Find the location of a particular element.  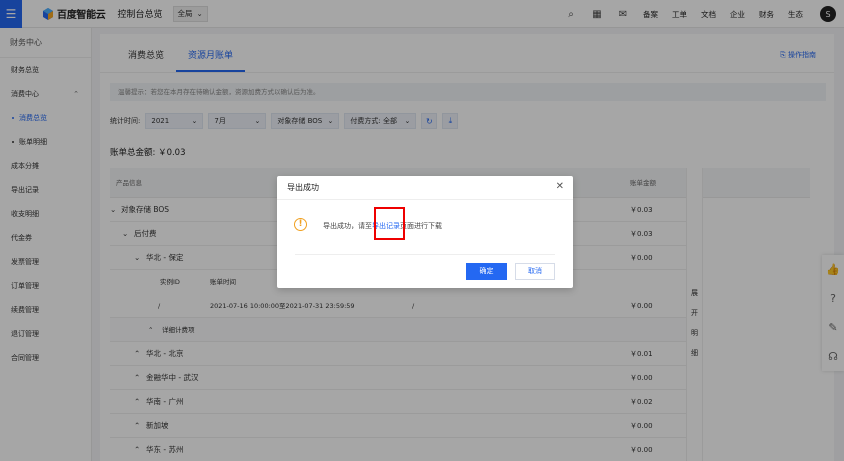

message-text: 页面进行下载 is located at coordinates (421, 226).